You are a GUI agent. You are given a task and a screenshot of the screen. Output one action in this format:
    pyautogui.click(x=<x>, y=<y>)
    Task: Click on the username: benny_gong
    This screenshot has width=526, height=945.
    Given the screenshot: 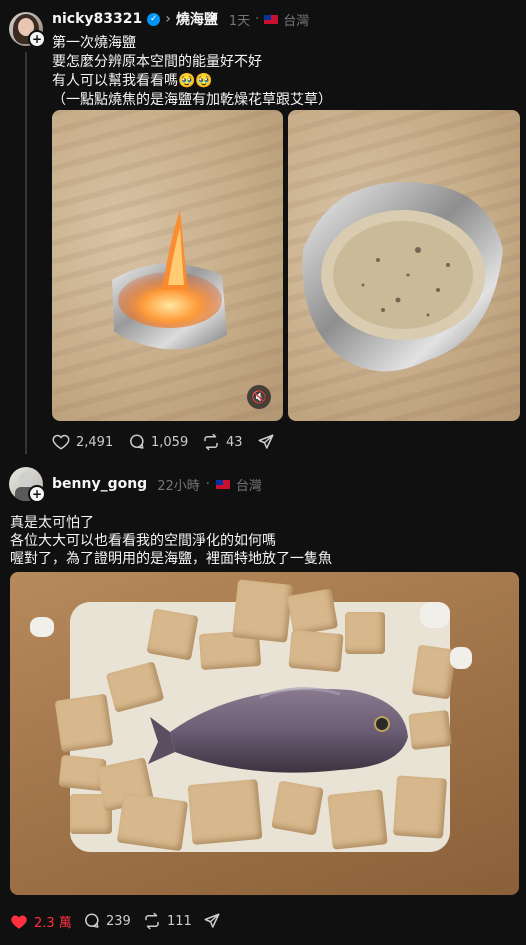 What is the action you would take?
    pyautogui.click(x=99, y=484)
    